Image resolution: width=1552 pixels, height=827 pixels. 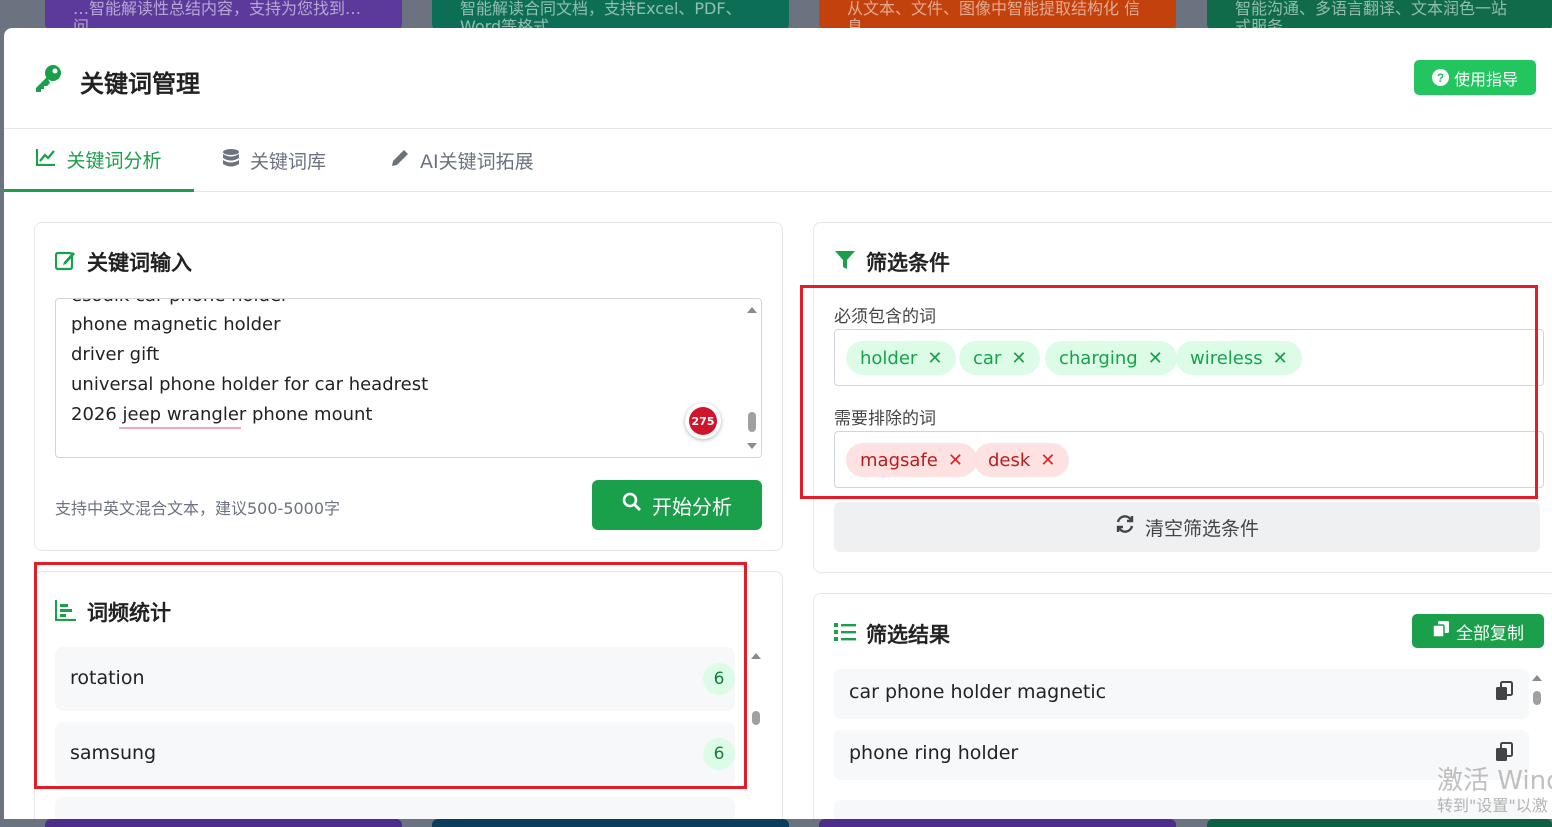 What do you see at coordinates (1125, 527) in the screenshot?
I see `refresh-icon` at bounding box center [1125, 527].